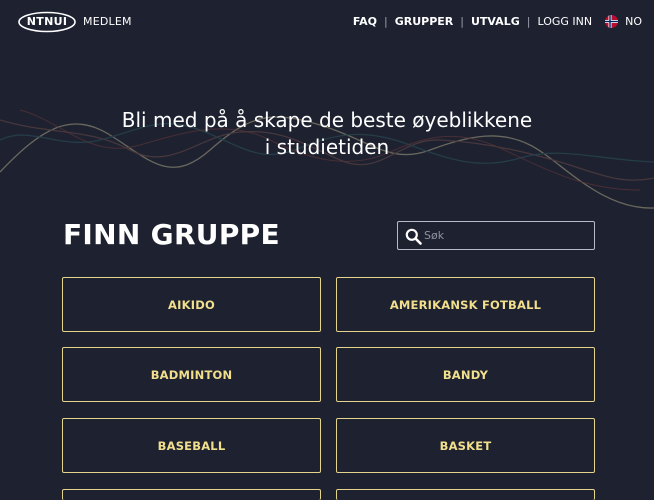  What do you see at coordinates (465, 304) in the screenshot?
I see `group-card-amerikansk-fotball: AMERIKANSK FOTBALL` at bounding box center [465, 304].